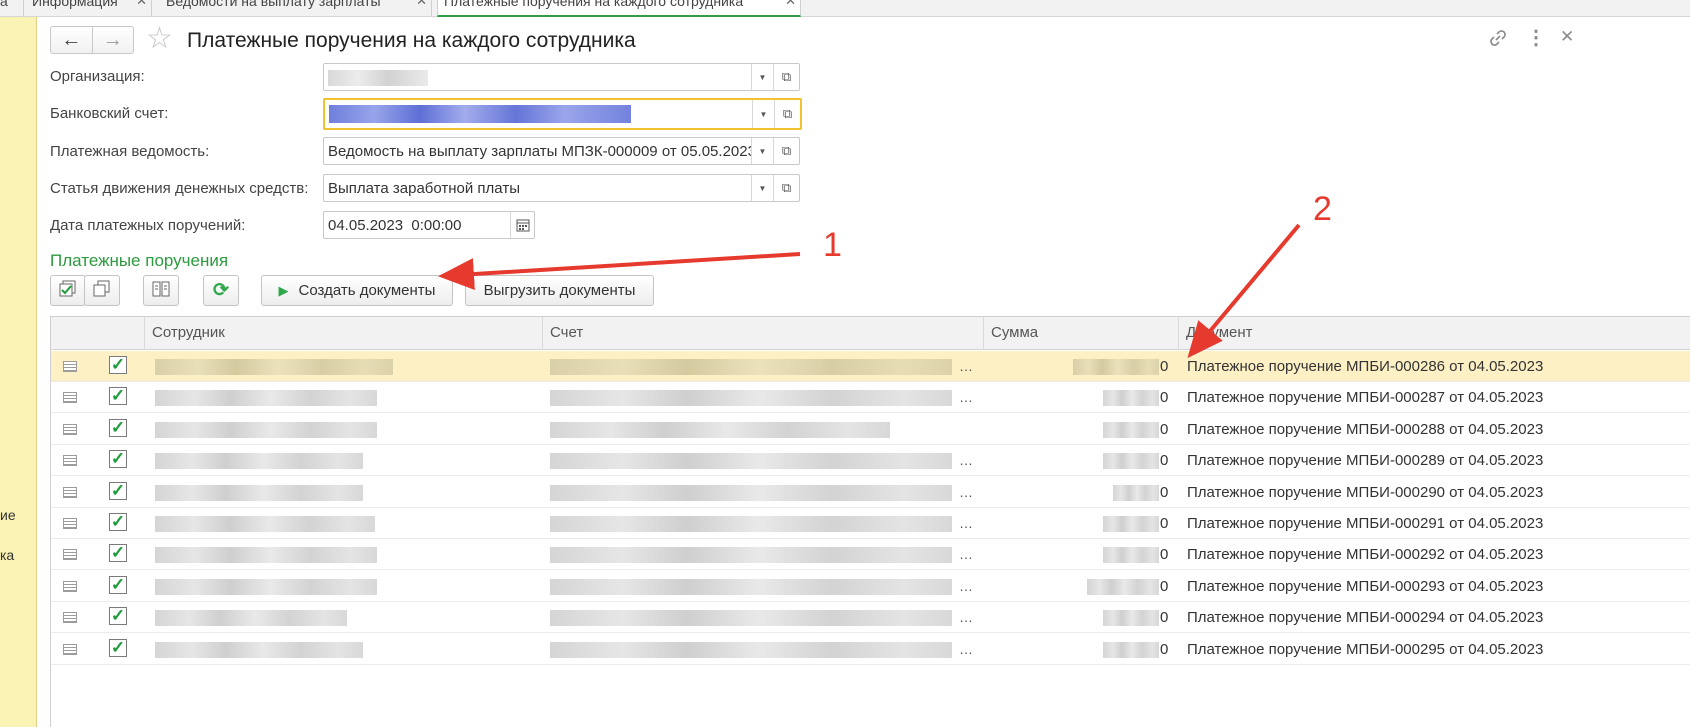 This screenshot has width=1690, height=727. What do you see at coordinates (751, 618) in the screenshot?
I see `account-cell-redacted` at bounding box center [751, 618].